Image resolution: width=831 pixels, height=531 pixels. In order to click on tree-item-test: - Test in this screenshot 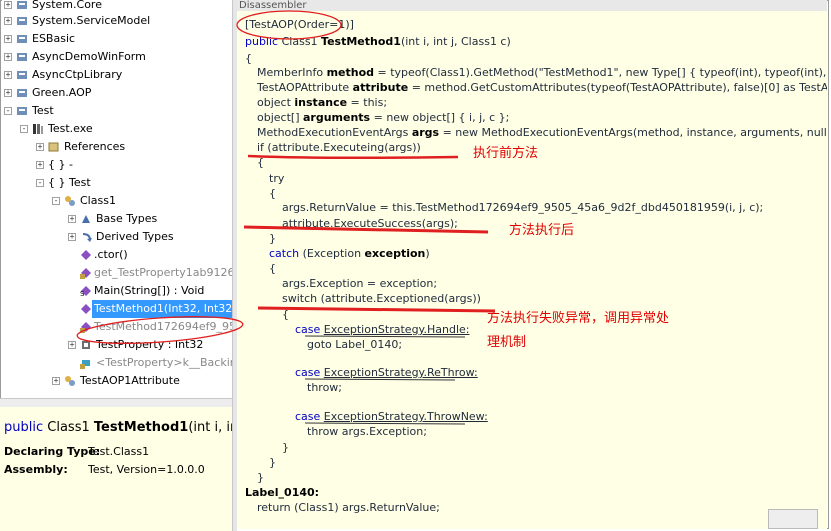, I will do `click(117, 111)`.